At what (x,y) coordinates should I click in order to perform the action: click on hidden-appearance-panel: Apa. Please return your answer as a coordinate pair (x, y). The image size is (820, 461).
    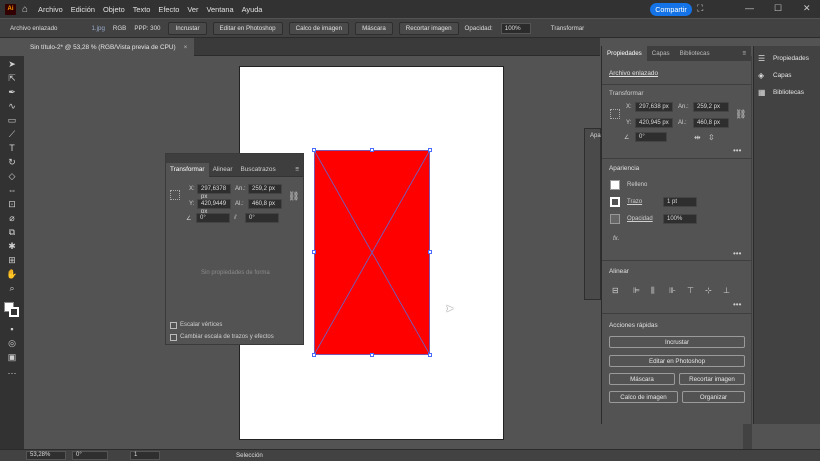
    Looking at the image, I should click on (592, 214).